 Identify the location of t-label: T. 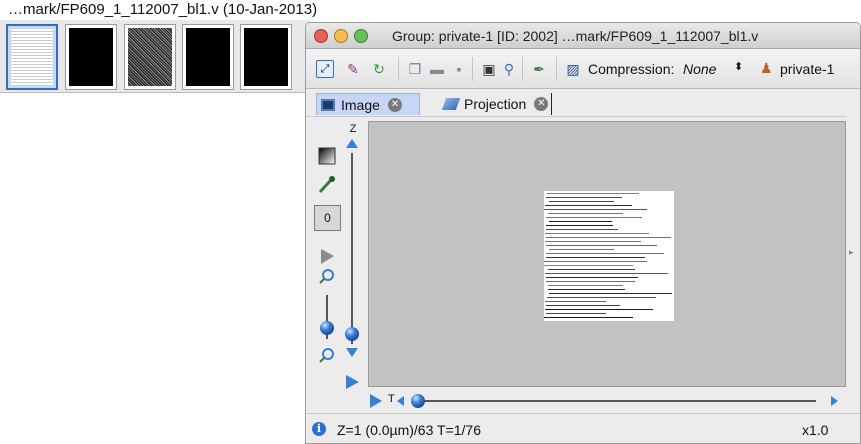
(391, 399).